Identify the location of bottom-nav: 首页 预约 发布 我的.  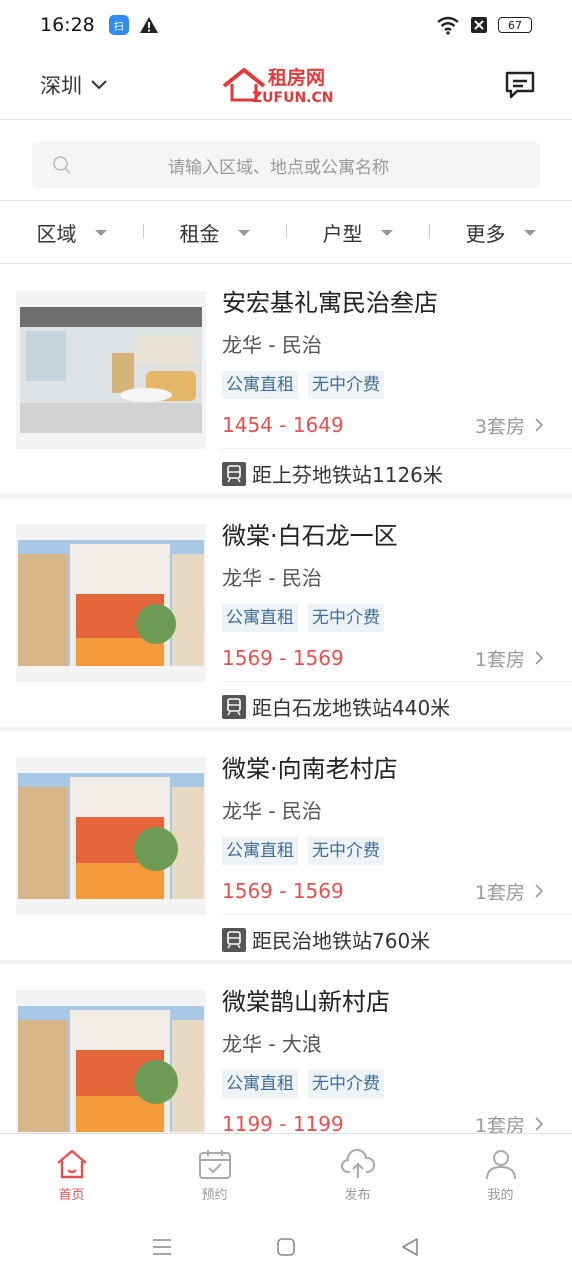
(286, 1173).